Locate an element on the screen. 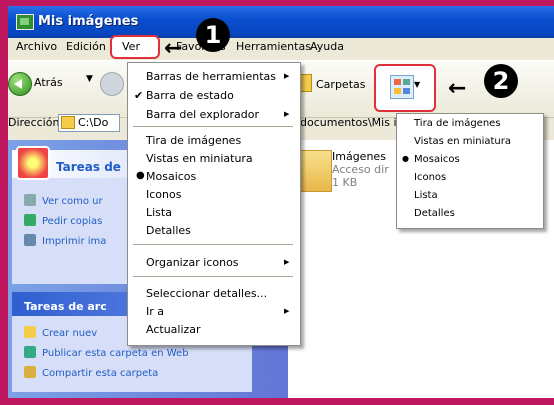  views-item-details: Detalles is located at coordinates (434, 213).